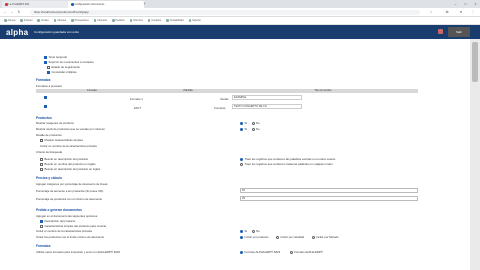 Image resolution: width=480 pixels, height=270 pixels. I want to click on bookmark-item: Pedidos, so click(118, 20).